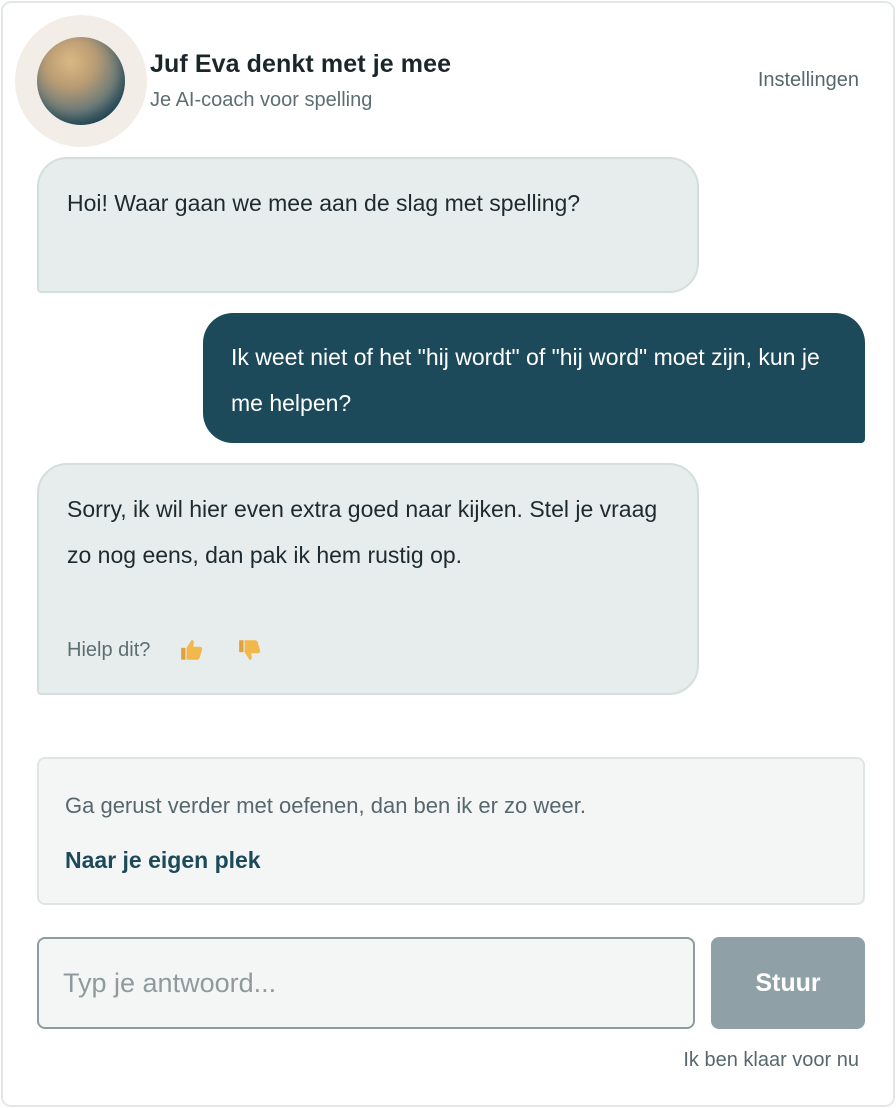 This screenshot has height=1108, width=896. Describe the element at coordinates (808, 80) in the screenshot. I see `settings-link: Instellingen` at that location.